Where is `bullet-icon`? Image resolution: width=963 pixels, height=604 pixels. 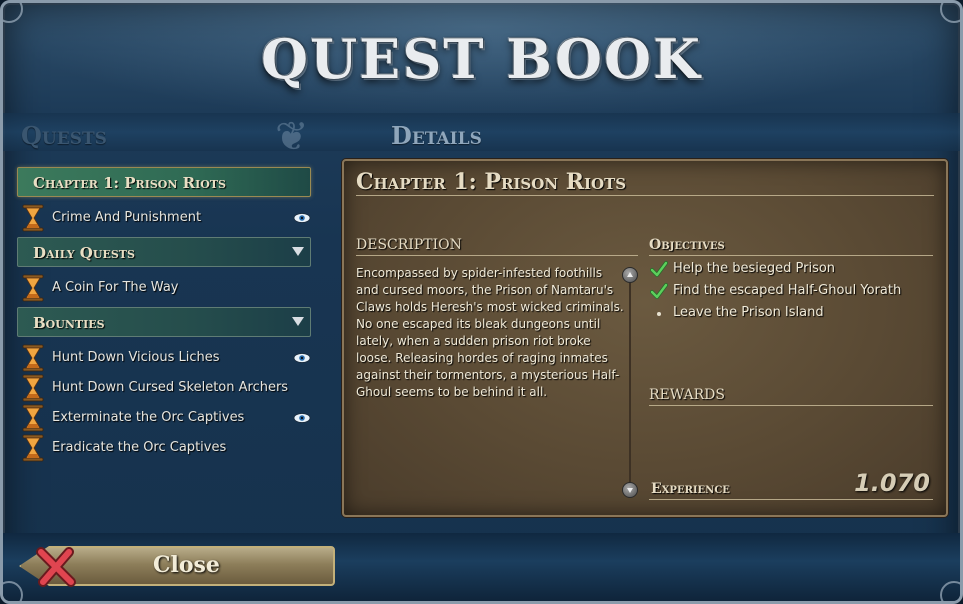 bullet-icon is located at coordinates (659, 314).